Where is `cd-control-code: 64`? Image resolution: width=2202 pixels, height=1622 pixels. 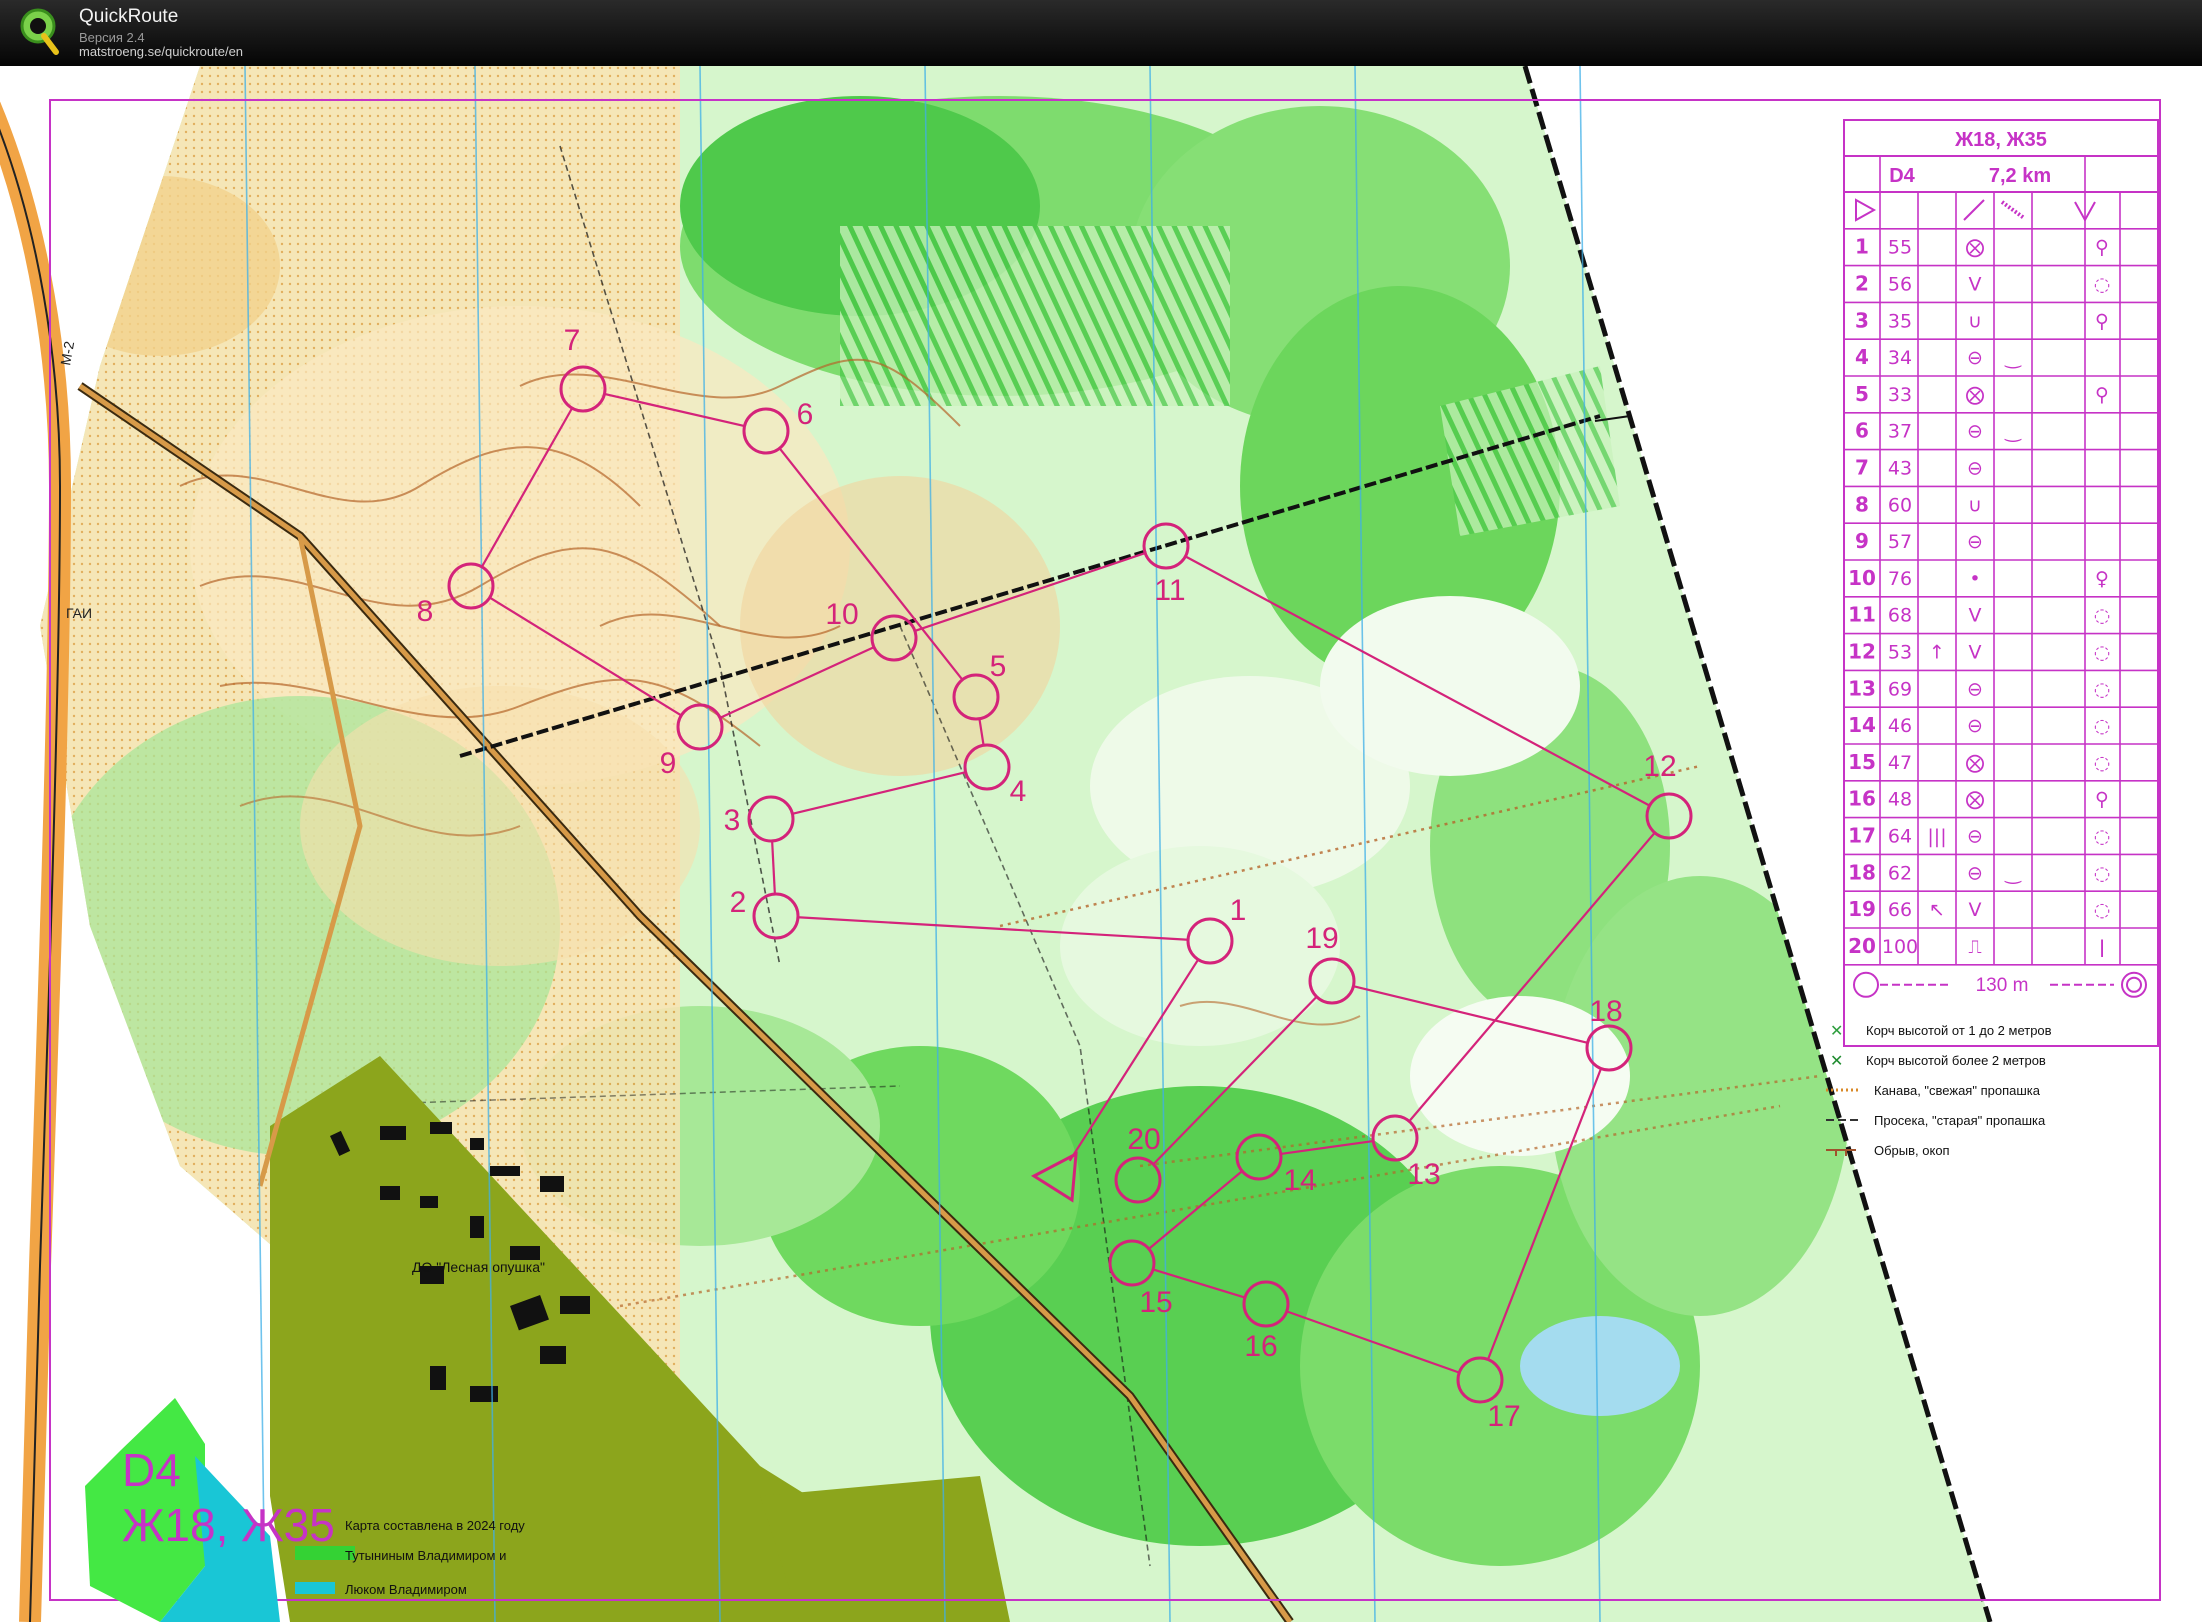
cd-control-code: 64 is located at coordinates (1900, 837).